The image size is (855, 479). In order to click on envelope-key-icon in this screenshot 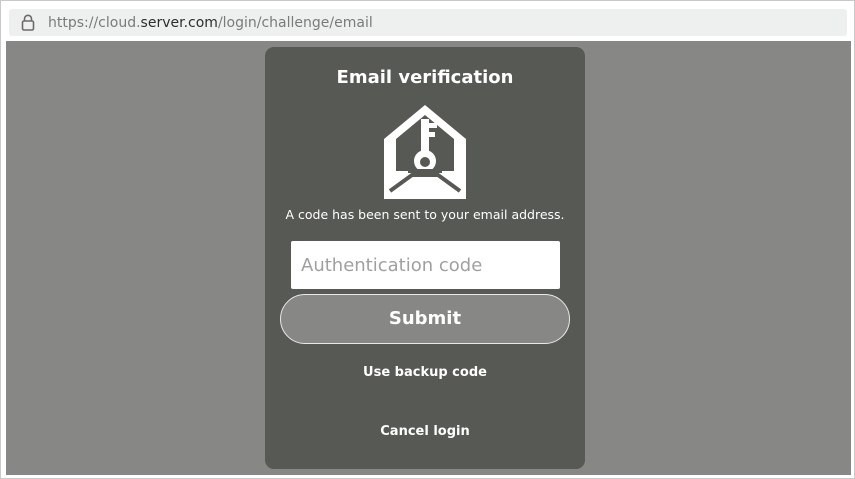, I will do `click(425, 152)`.